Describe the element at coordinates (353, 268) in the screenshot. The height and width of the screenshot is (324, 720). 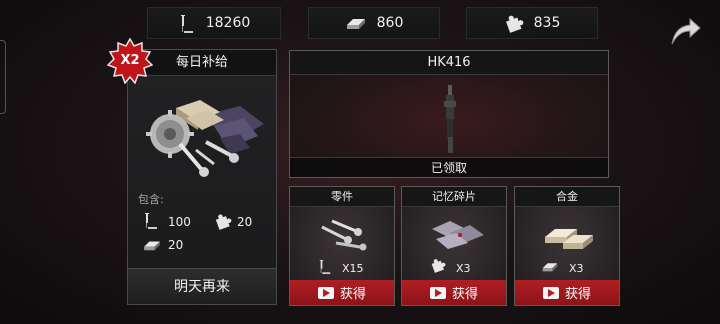
I see `reward-quantity: X15` at that location.